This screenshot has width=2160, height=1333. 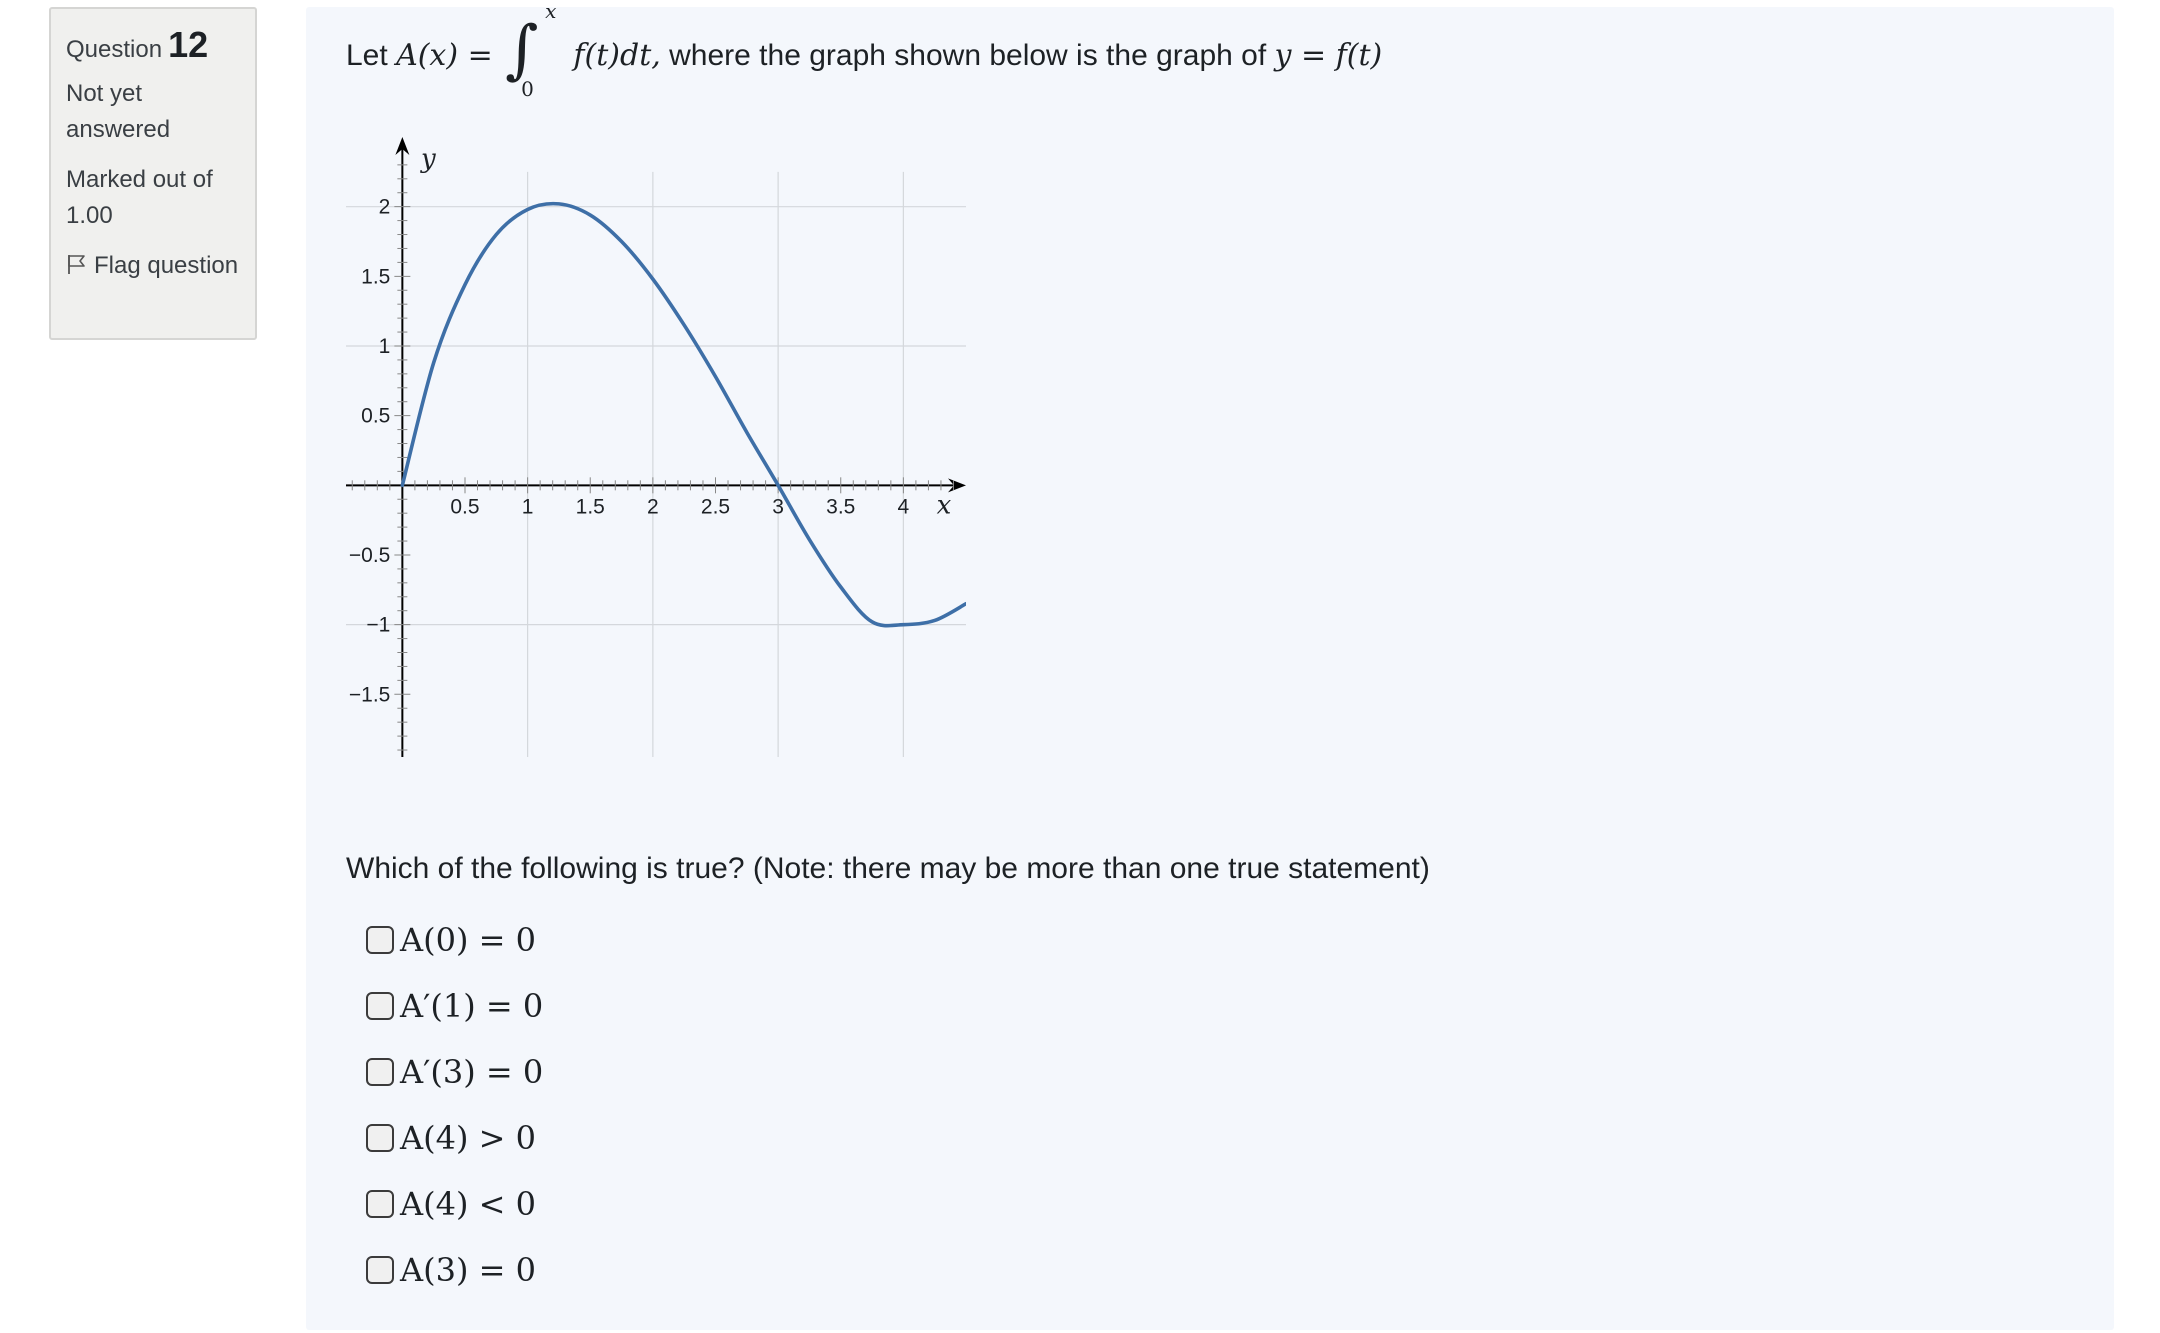 What do you see at coordinates (369, 555) in the screenshot?
I see `y-tick-label: −0.5` at bounding box center [369, 555].